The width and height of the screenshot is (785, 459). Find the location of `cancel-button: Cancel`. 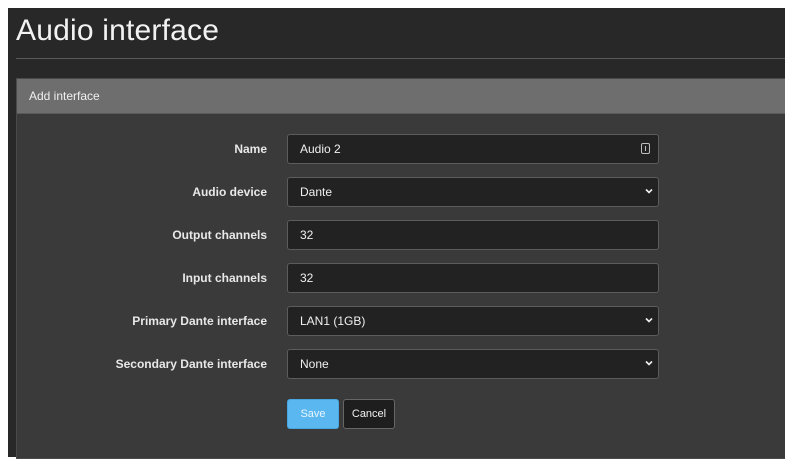

cancel-button: Cancel is located at coordinates (369, 414).